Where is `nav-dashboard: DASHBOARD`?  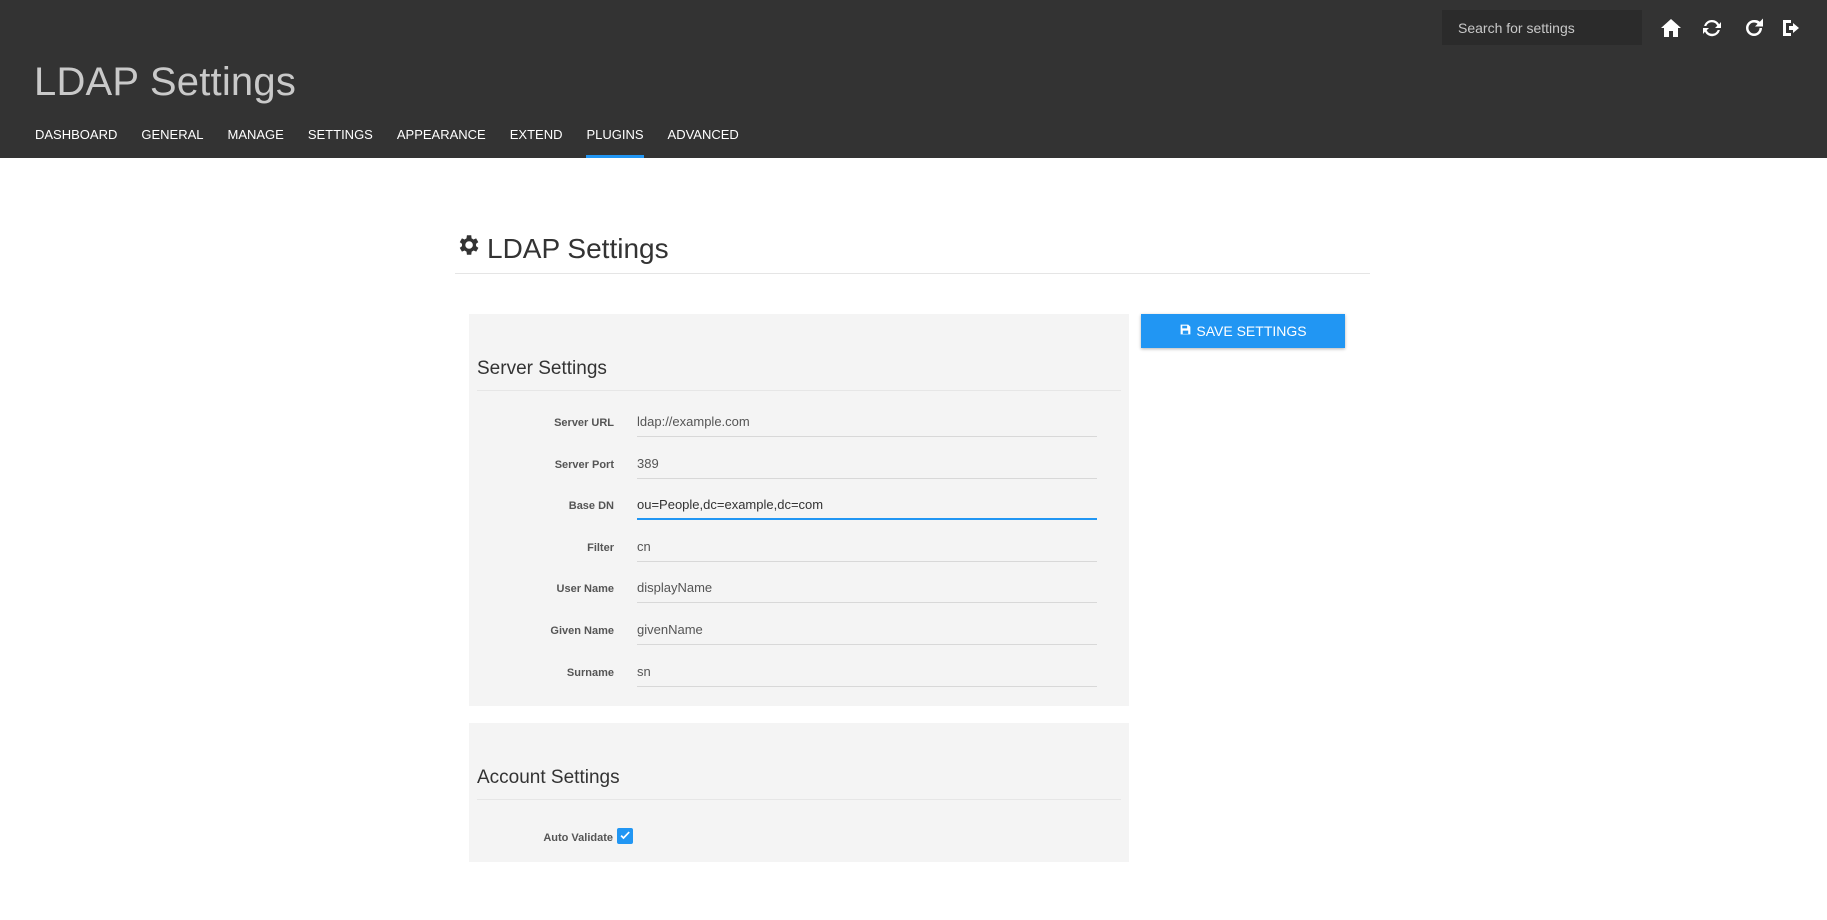
nav-dashboard: DASHBOARD is located at coordinates (76, 139).